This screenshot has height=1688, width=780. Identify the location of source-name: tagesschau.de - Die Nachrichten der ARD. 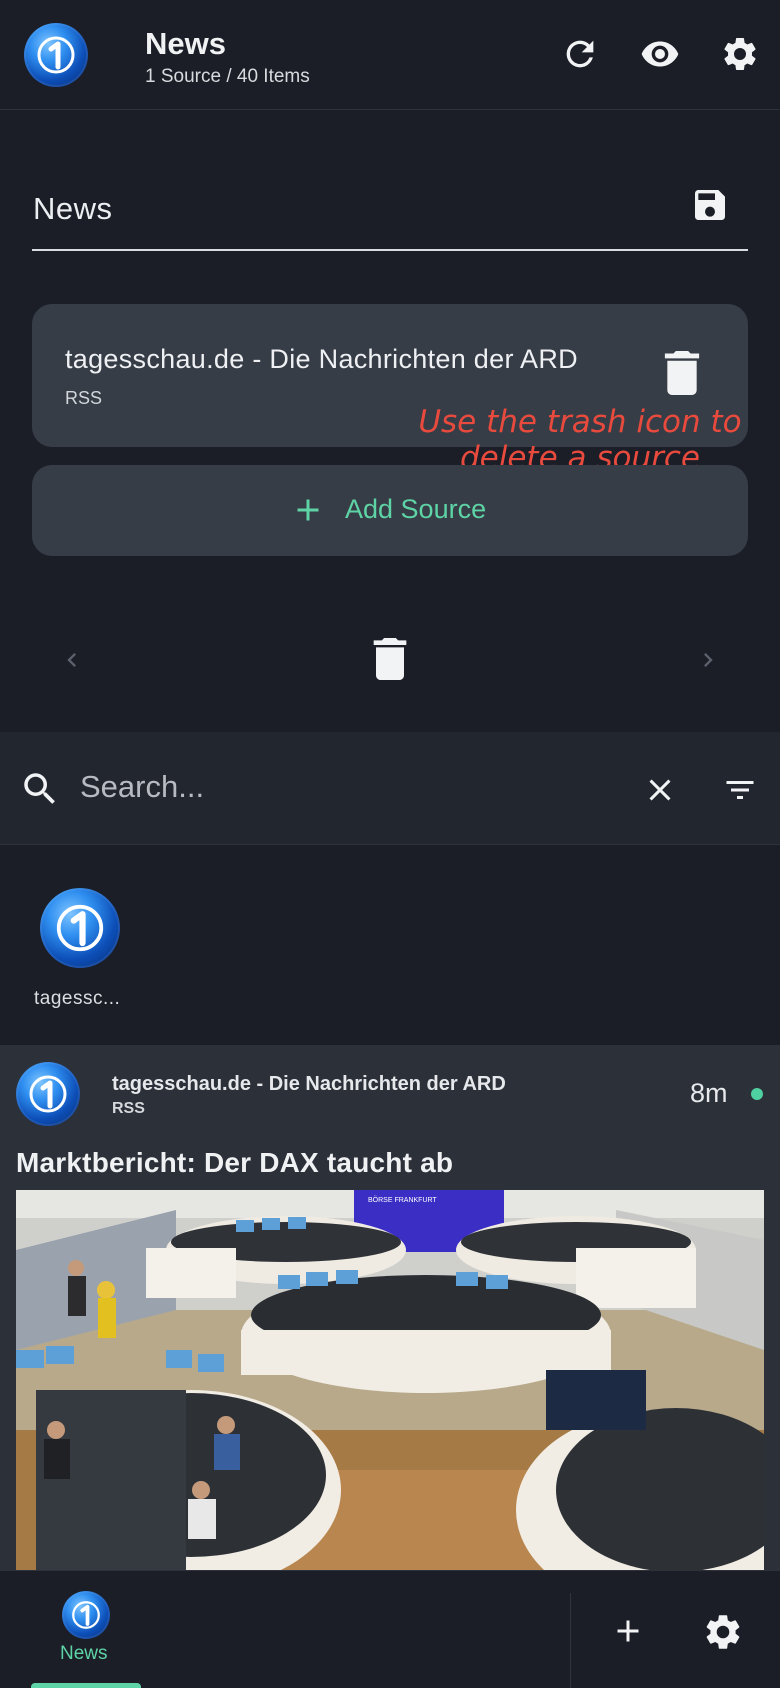
(321, 359).